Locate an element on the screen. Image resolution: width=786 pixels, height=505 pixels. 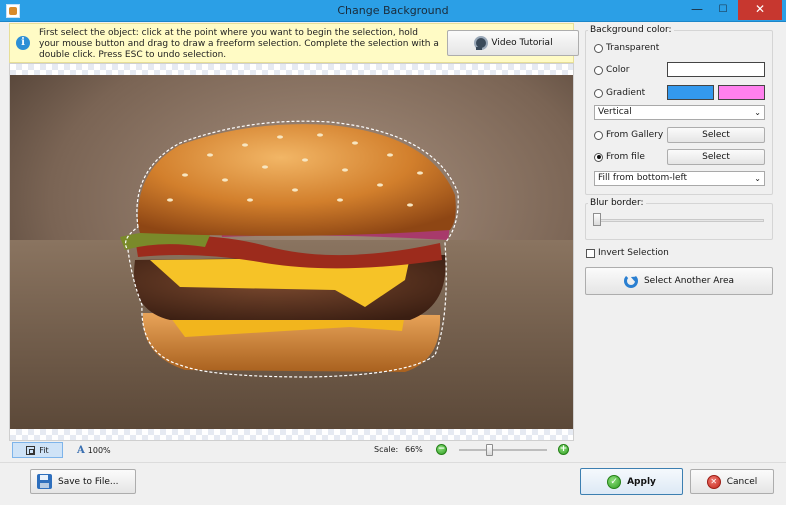
option-from-file-label: From file is located at coordinates (625, 157).